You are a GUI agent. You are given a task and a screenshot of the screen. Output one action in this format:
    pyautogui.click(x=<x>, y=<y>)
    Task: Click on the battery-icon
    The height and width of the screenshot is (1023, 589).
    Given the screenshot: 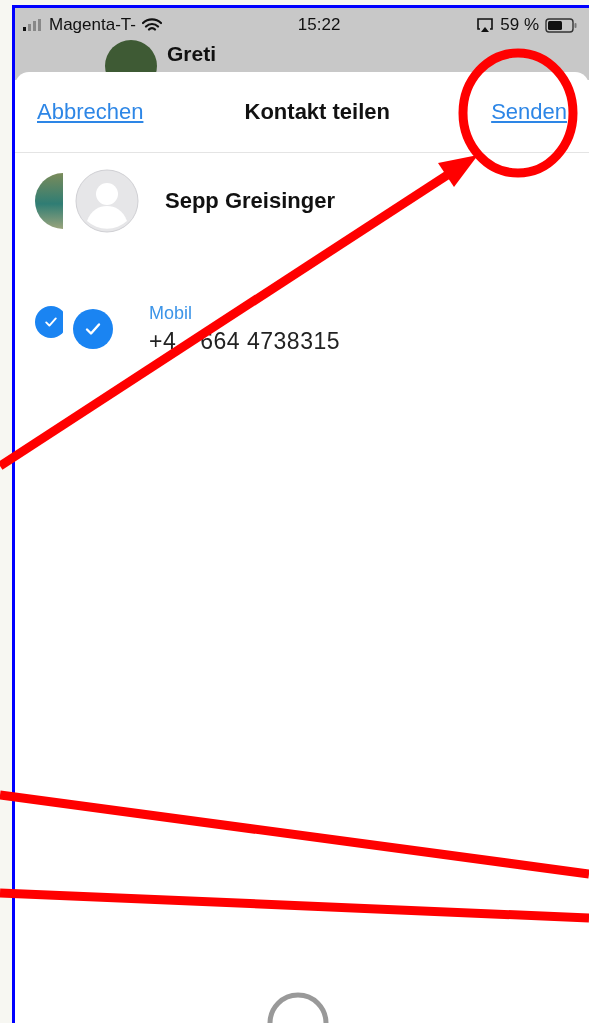 What is the action you would take?
    pyautogui.click(x=561, y=25)
    